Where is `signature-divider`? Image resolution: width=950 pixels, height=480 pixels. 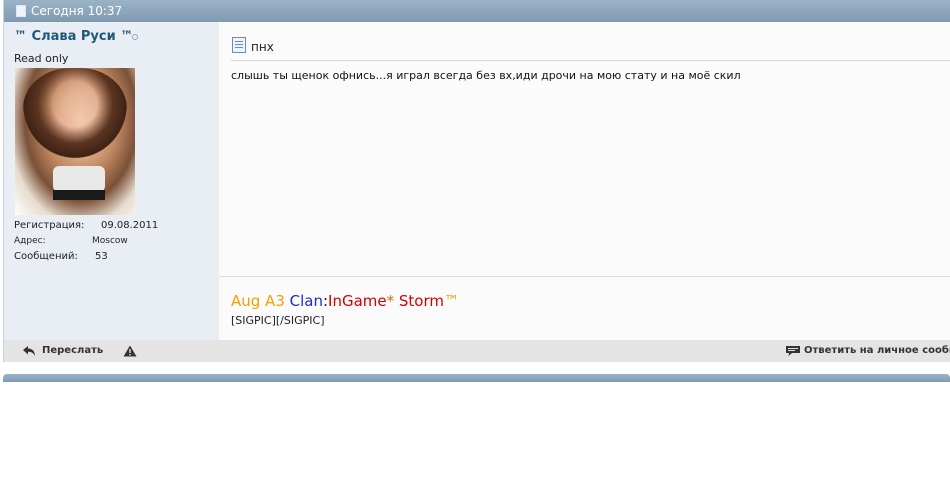
signature-divider is located at coordinates (584, 276).